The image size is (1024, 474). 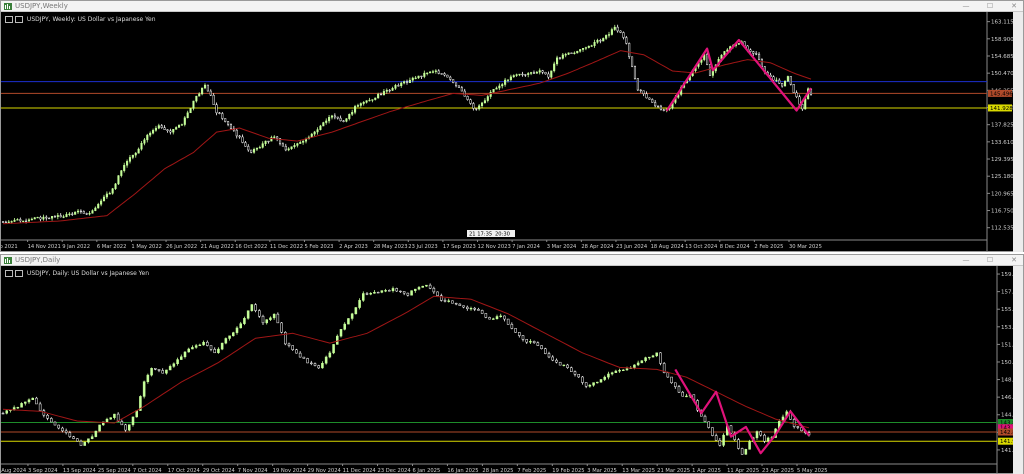 What do you see at coordinates (43, 471) in the screenshot?
I see `x-tick-label: 3 Sep 2024` at bounding box center [43, 471].